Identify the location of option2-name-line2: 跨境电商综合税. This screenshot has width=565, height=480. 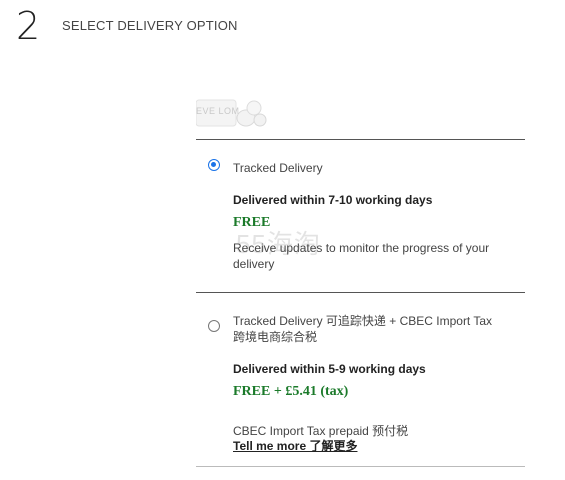
(275, 337).